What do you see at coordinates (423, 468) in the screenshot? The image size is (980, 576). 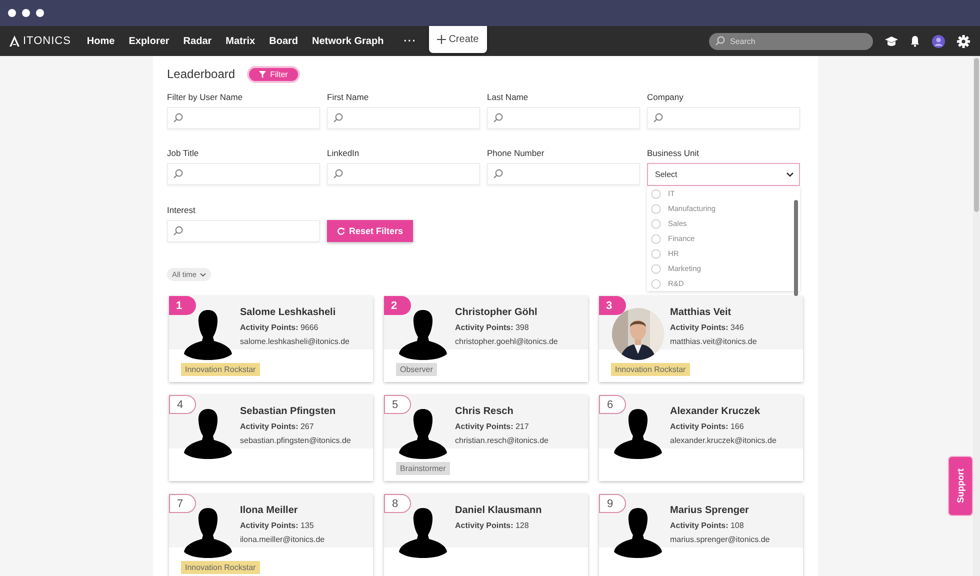 I see `role-tag: Brainstormer` at bounding box center [423, 468].